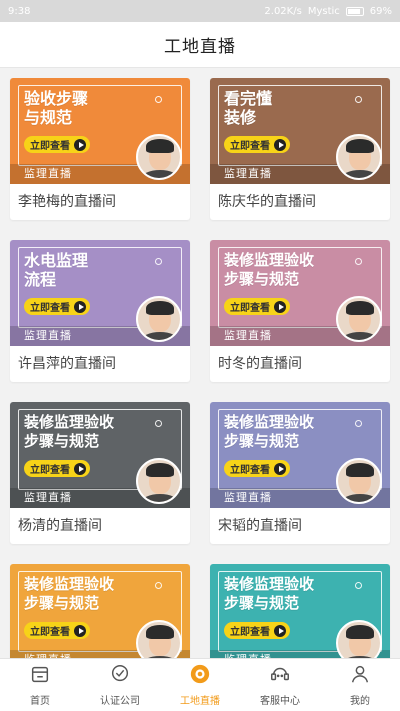  What do you see at coordinates (56, 260) in the screenshot?
I see `banner-headline-line: 水电监理` at bounding box center [56, 260].